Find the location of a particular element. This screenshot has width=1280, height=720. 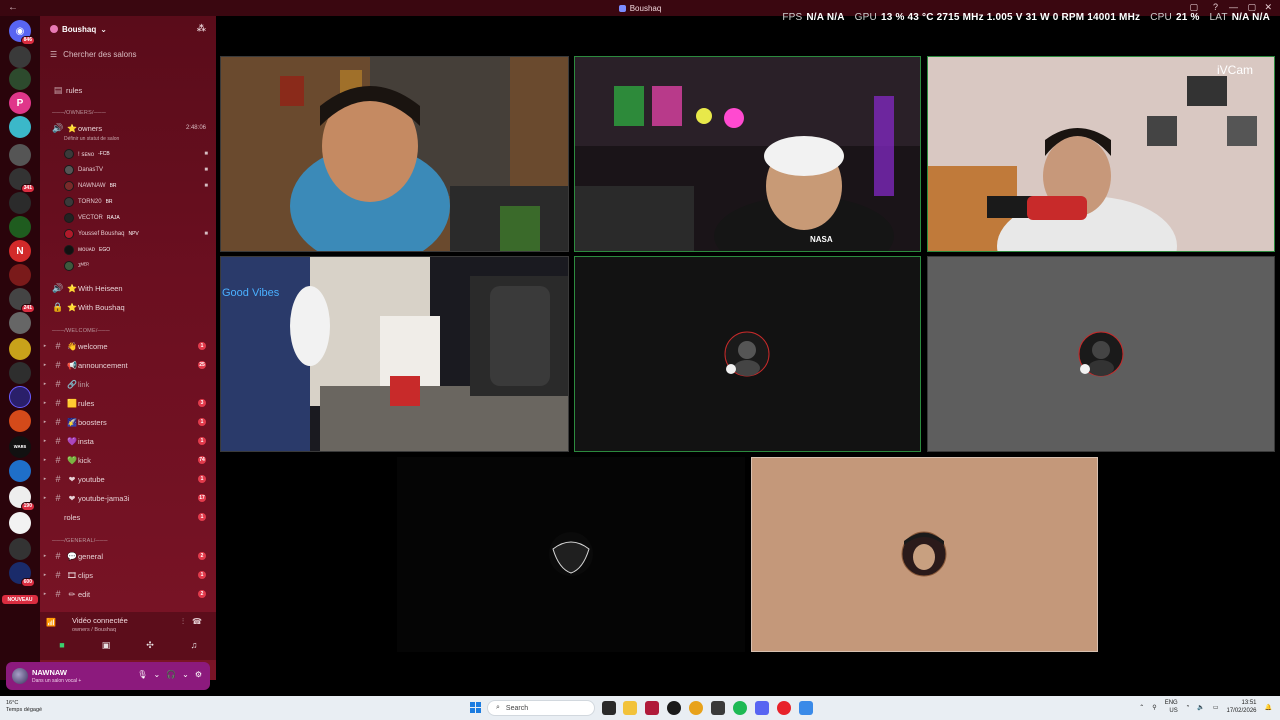

voice-status-subtitle: owners / Boushaq is located at coordinates (94, 630).